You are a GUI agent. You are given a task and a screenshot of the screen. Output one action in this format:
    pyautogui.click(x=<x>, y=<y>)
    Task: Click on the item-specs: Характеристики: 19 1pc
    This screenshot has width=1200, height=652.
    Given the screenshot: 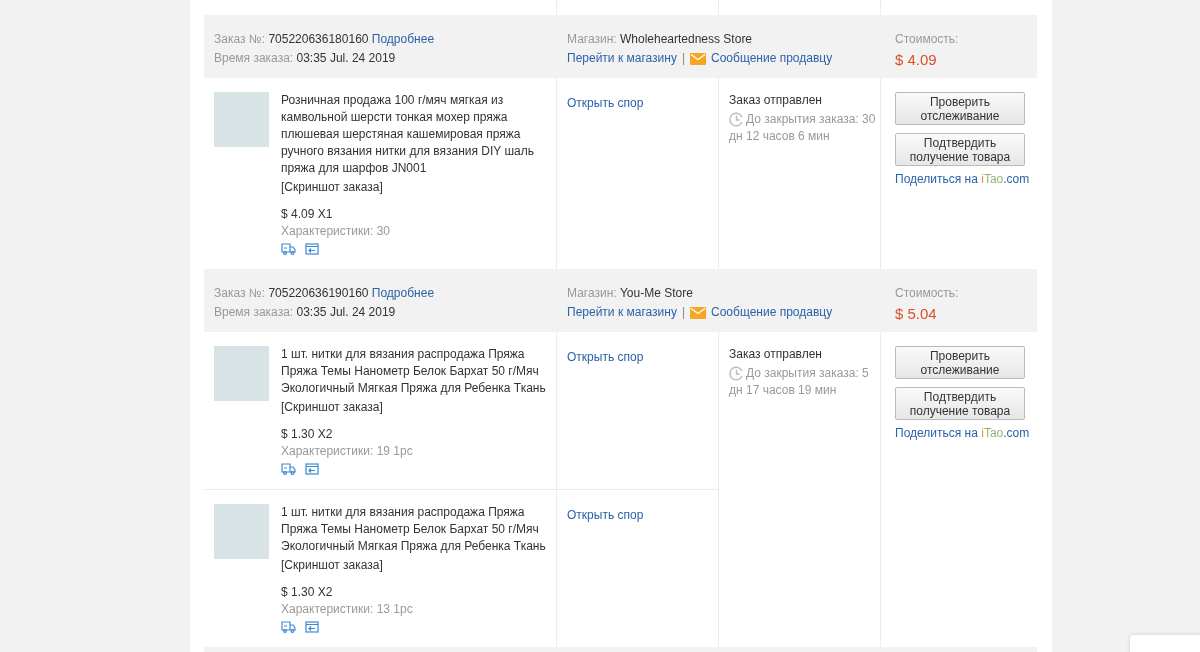 What is the action you would take?
    pyautogui.click(x=347, y=451)
    